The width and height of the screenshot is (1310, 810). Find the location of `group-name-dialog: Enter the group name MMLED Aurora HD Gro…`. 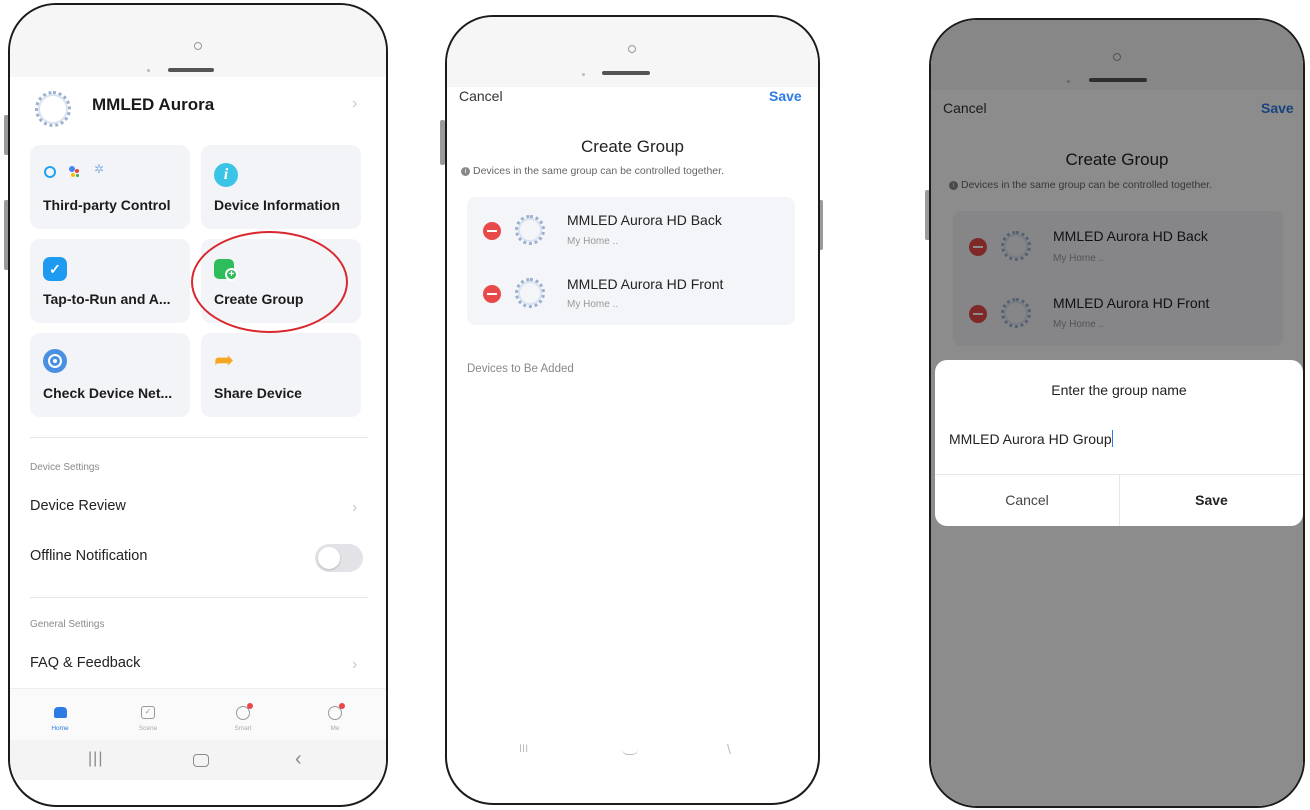

group-name-dialog: Enter the group name MMLED Aurora HD Gro… is located at coordinates (1119, 443).